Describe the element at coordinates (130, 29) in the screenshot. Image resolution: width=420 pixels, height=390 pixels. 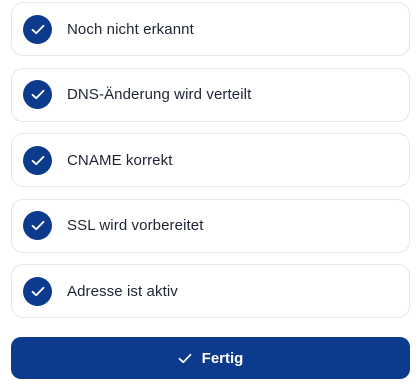
I see `status-step-label: Noch nicht erkannt` at that location.